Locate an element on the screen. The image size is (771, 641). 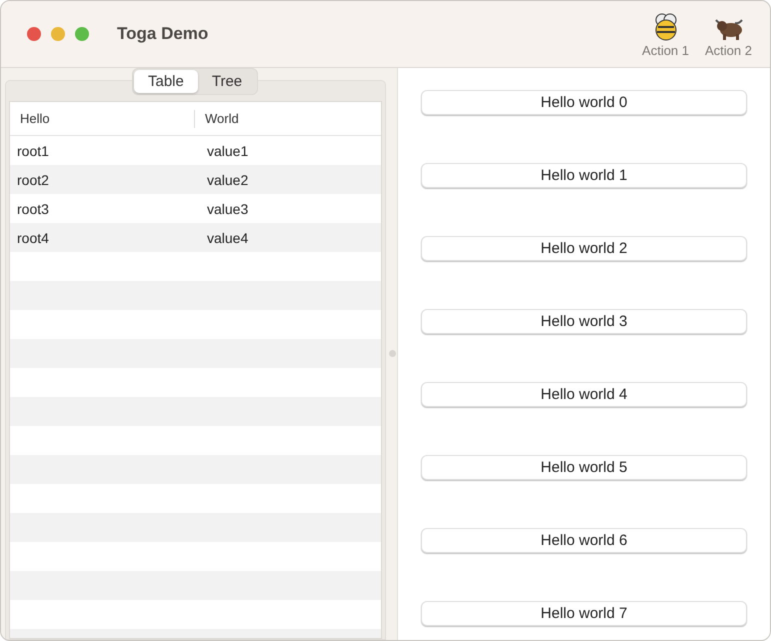
hello-button: Hello world 4 is located at coordinates (584, 394).